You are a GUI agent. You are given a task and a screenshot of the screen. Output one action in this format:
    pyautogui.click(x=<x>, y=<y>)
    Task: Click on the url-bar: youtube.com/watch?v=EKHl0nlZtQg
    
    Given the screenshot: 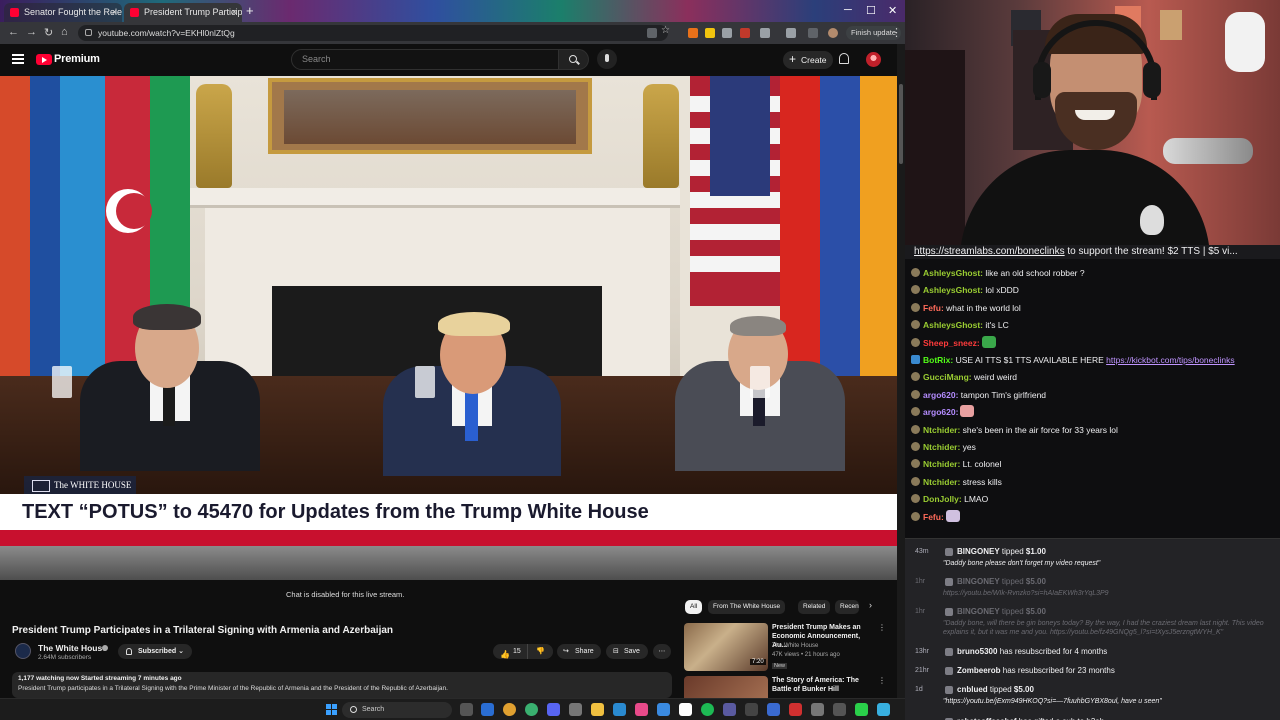 What is the action you would take?
    pyautogui.click(x=373, y=33)
    